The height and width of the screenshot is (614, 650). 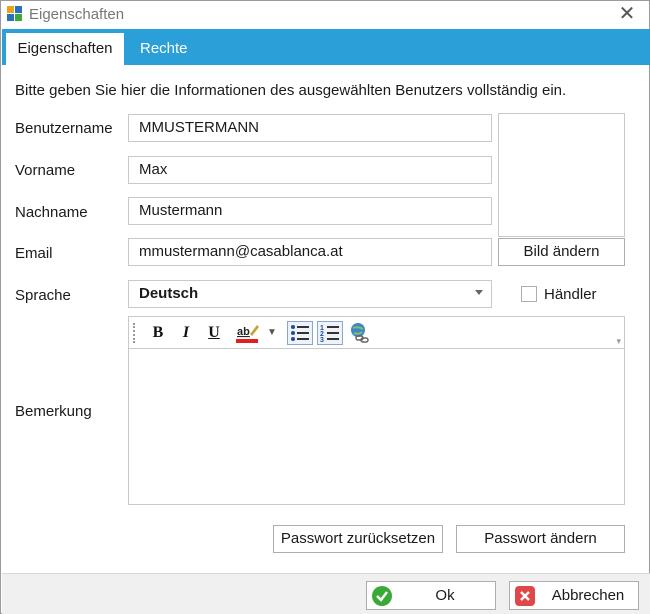 What do you see at coordinates (310, 252) in the screenshot?
I see `email-field: mmustermann@casablanca.at` at bounding box center [310, 252].